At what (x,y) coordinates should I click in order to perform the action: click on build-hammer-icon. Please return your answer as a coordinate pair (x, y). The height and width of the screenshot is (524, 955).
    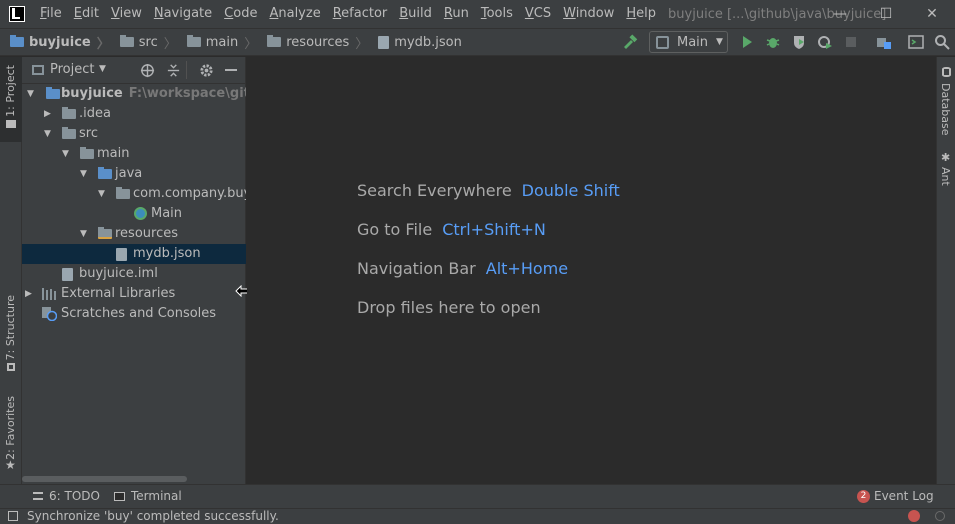
    Looking at the image, I should click on (630, 42).